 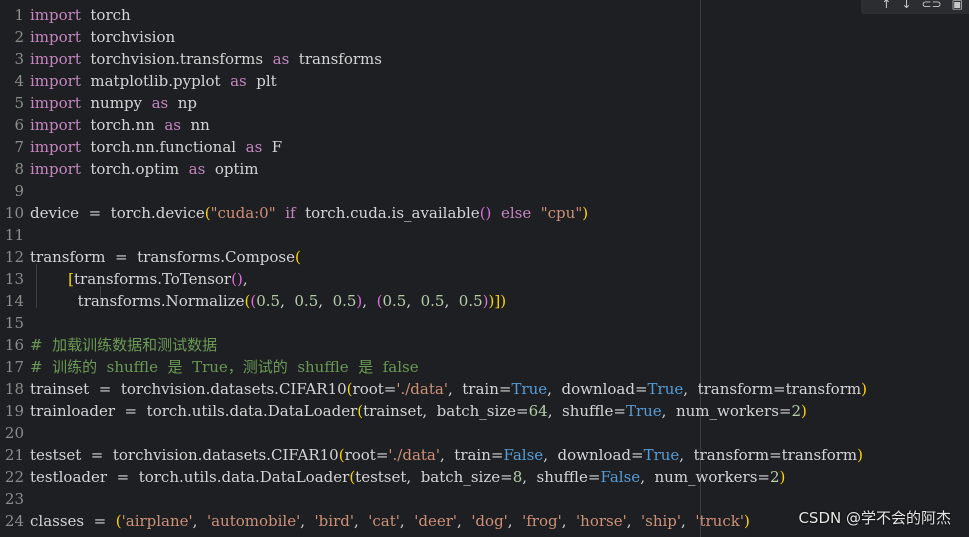 I want to click on line-number: 21, so click(x=14, y=455).